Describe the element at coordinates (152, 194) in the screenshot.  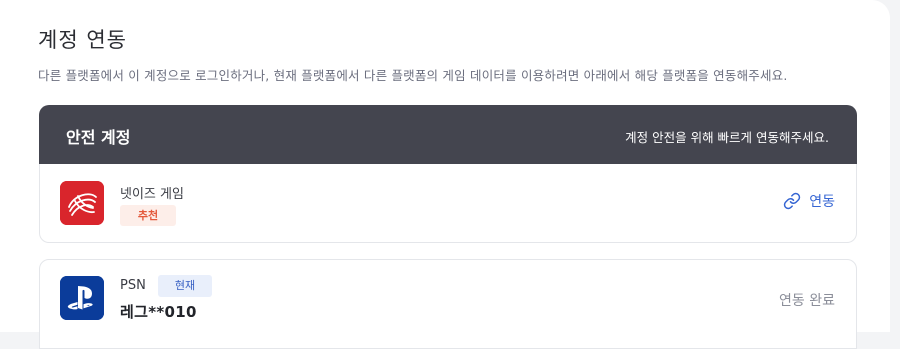
I see `platform-name-netease: 넷이즈 게임` at that location.